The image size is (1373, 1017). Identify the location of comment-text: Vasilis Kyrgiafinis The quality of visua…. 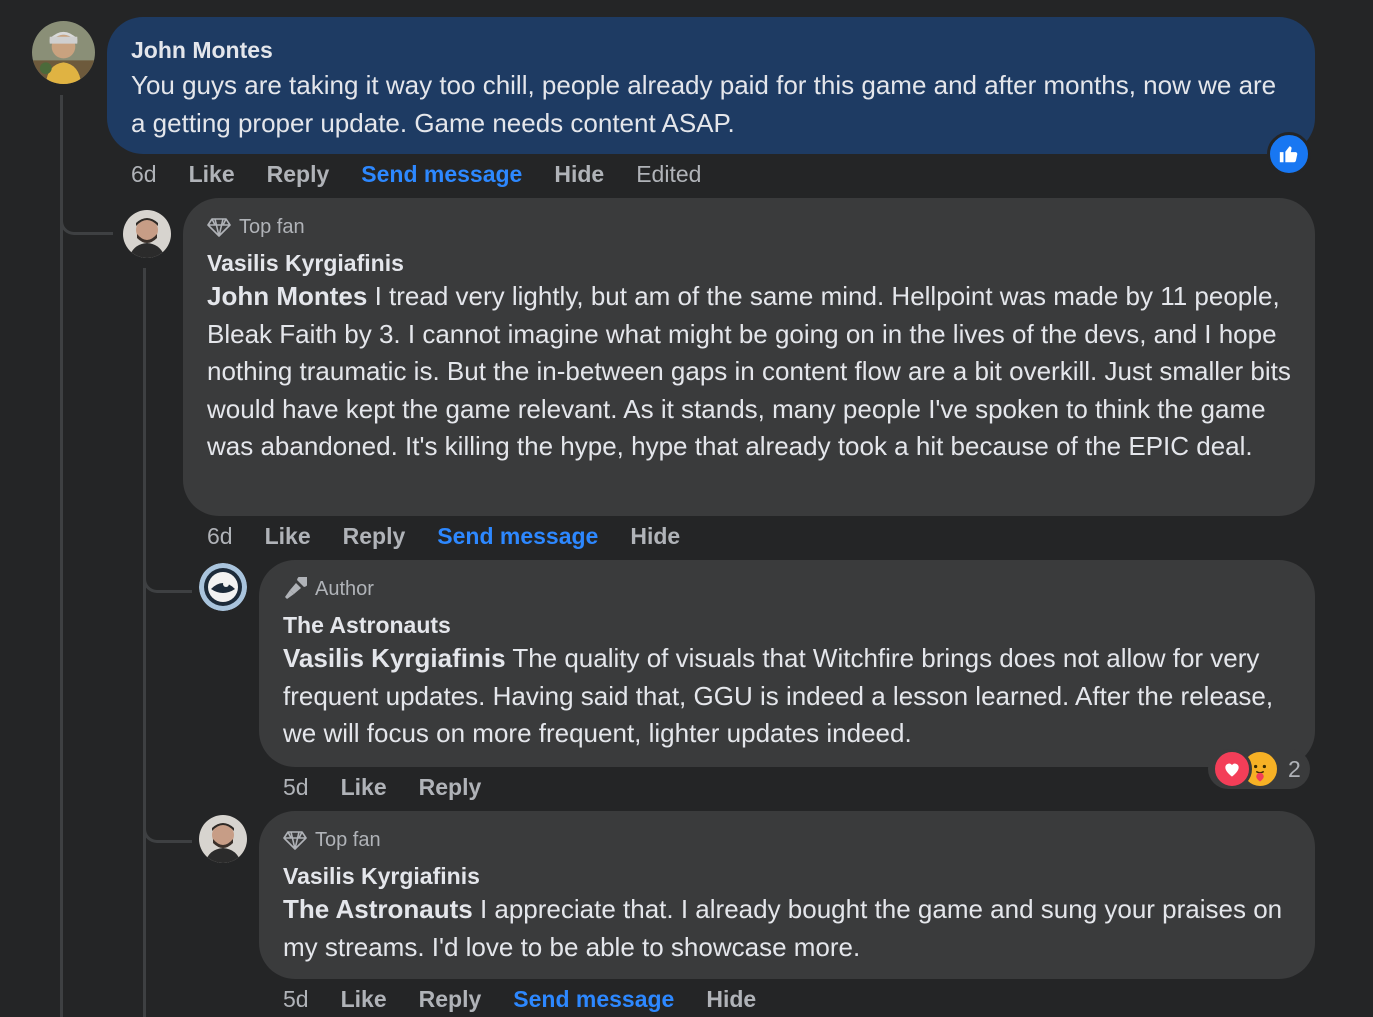
(787, 696).